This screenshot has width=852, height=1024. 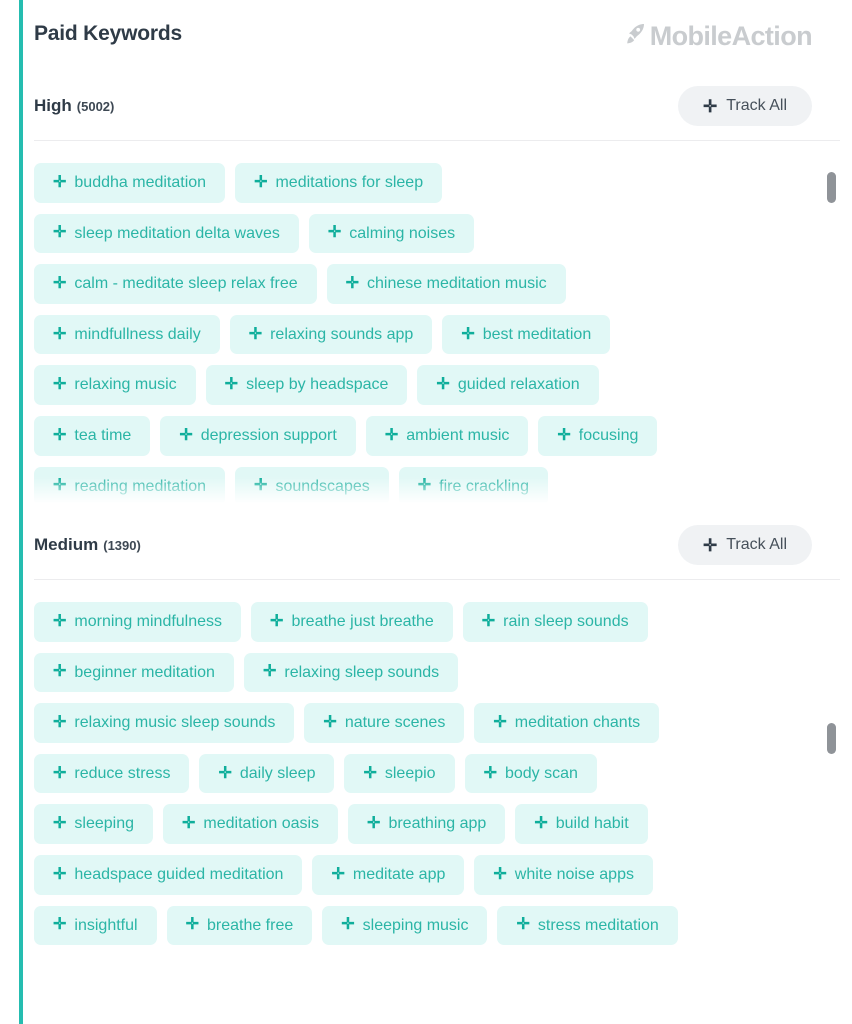 I want to click on keyword-label: buddha meditation, so click(x=140, y=182).